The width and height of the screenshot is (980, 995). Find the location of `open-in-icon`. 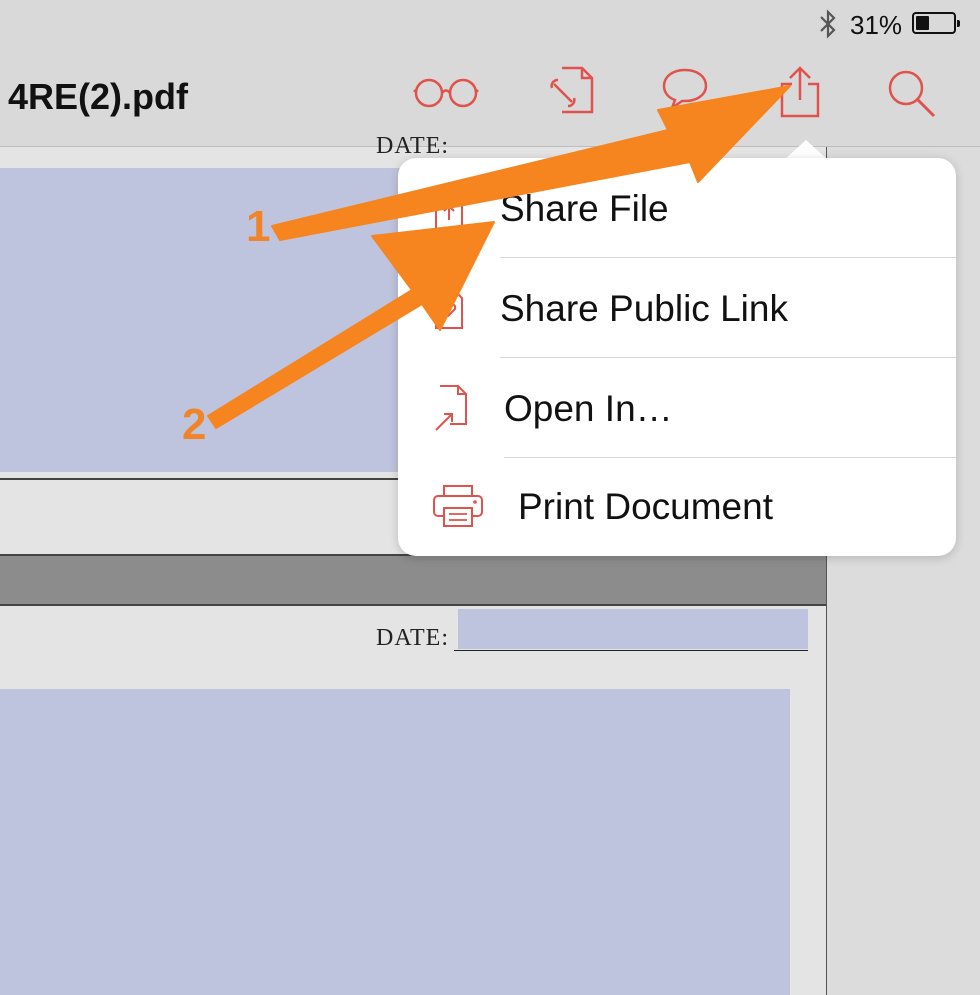

open-in-icon is located at coordinates (451, 408).